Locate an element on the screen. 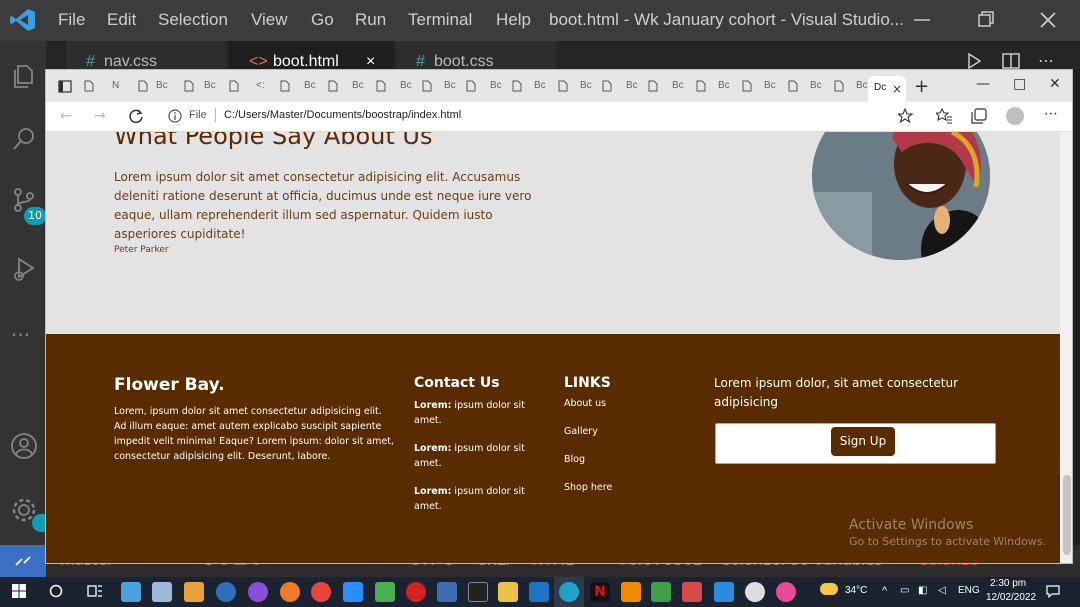 The width and height of the screenshot is (1080, 607). browser-tab-label: Bc is located at coordinates (770, 85).